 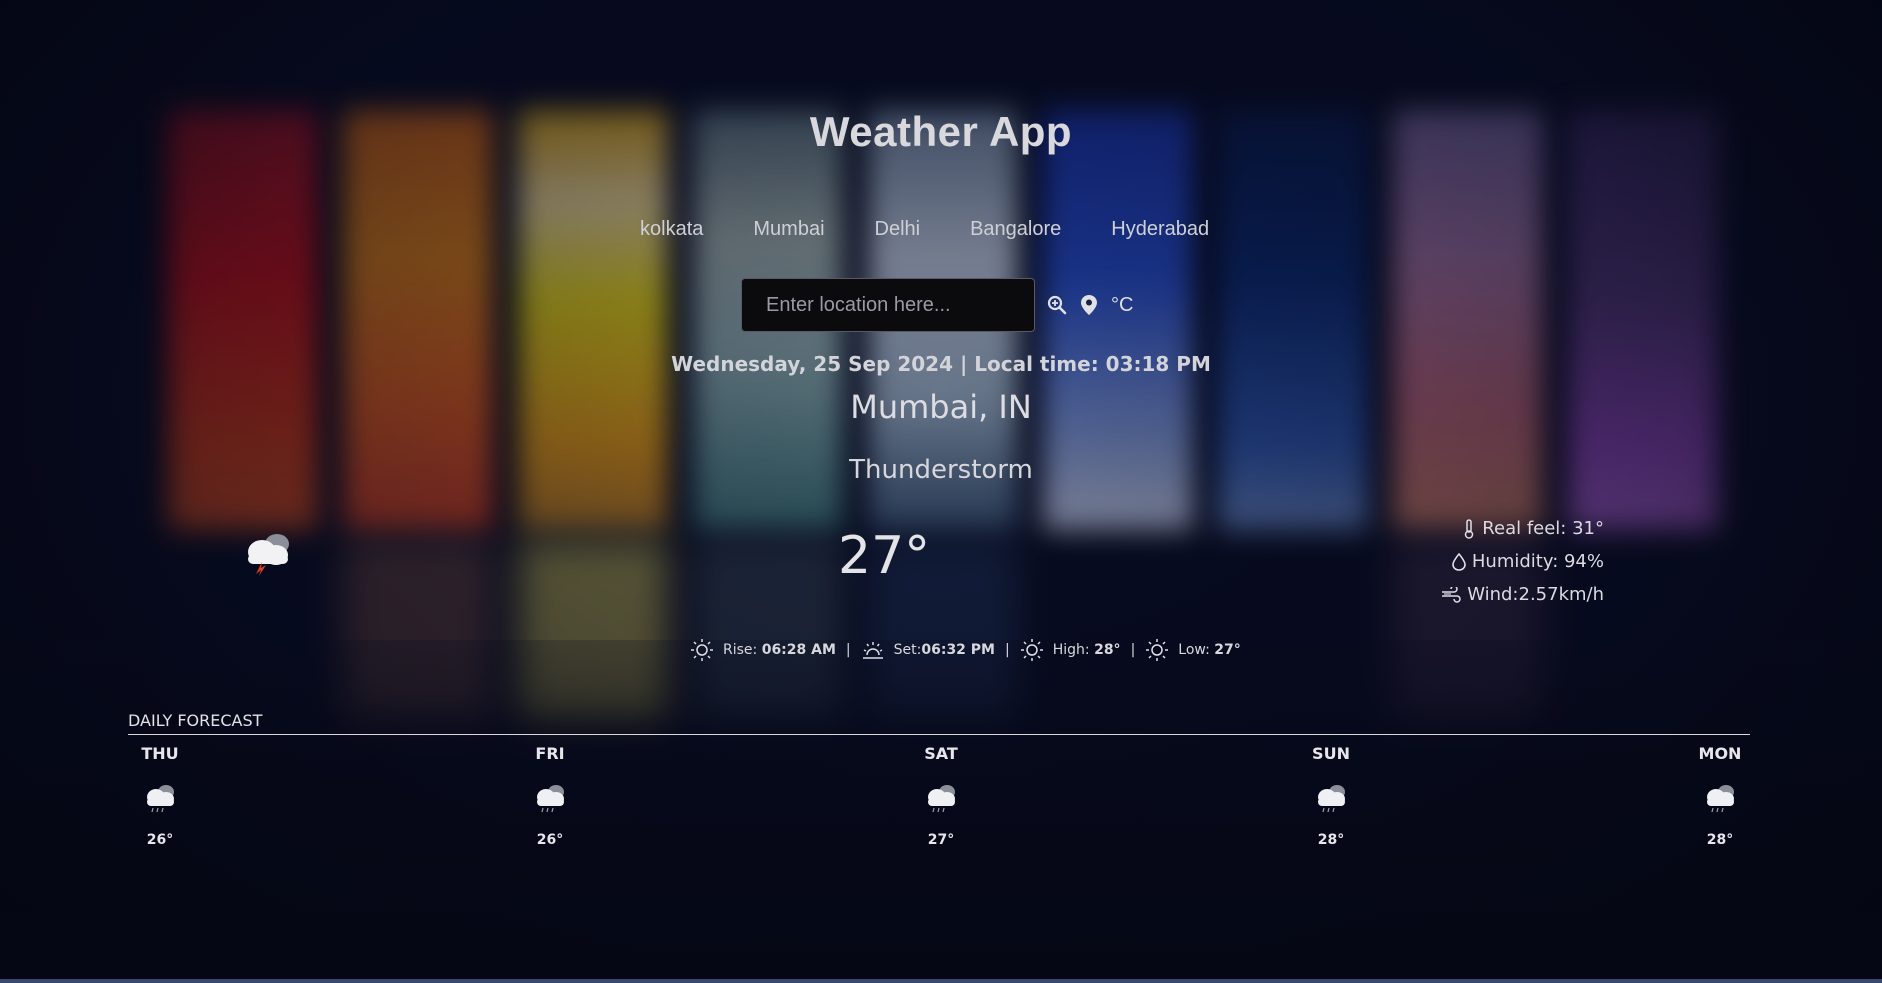 I want to click on wind-row: Wind:2.57km/h, so click(x=1474, y=594).